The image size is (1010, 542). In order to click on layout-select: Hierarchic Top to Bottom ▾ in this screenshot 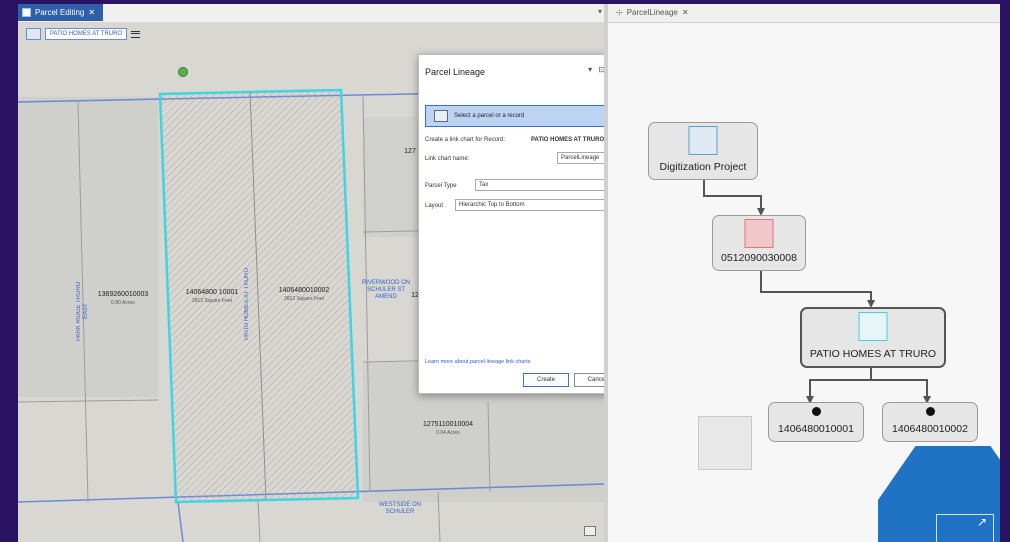, I will do `click(537, 205)`.